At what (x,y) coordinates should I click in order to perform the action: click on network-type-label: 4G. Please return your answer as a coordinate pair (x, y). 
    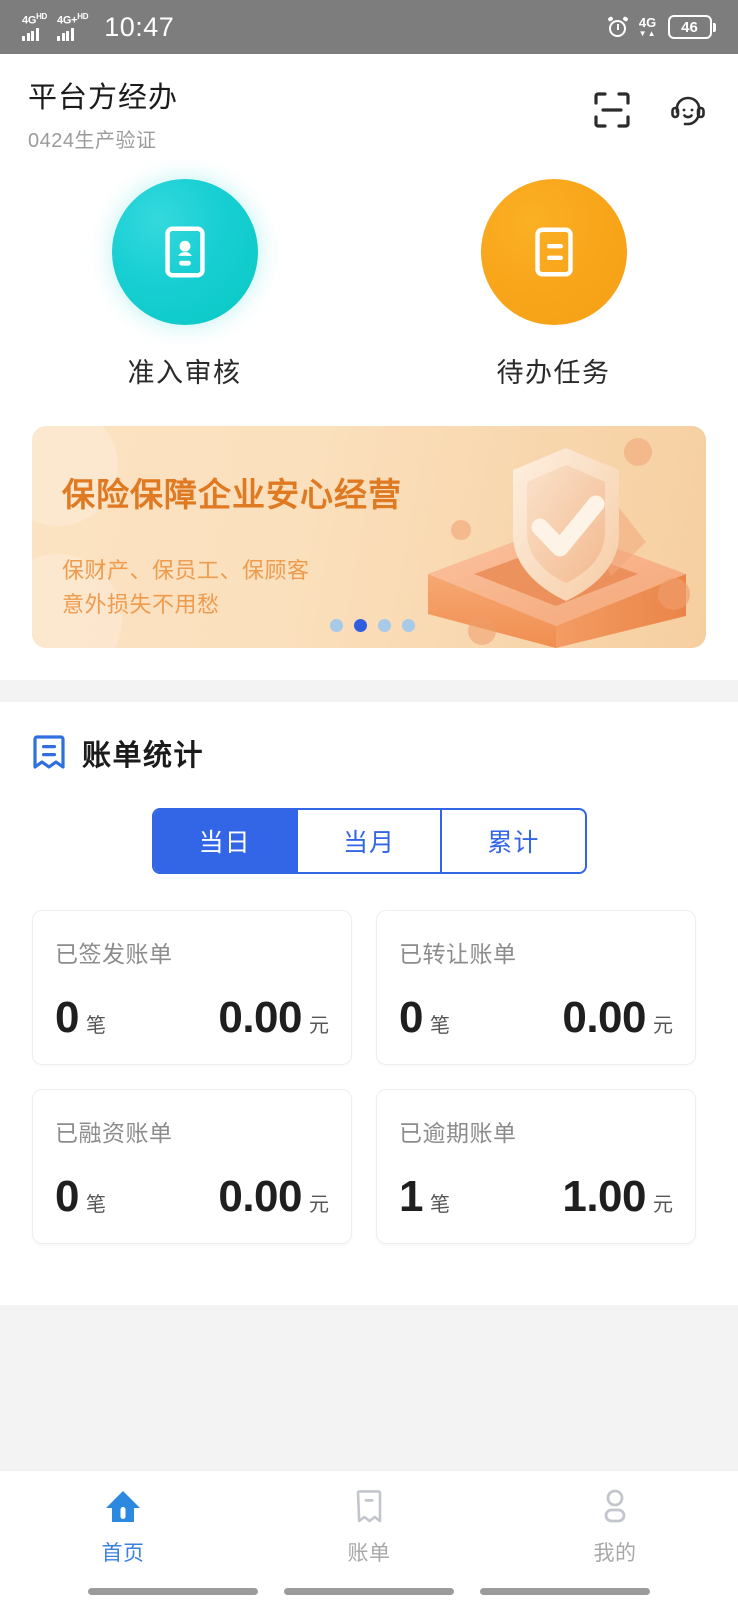
    Looking at the image, I should click on (647, 22).